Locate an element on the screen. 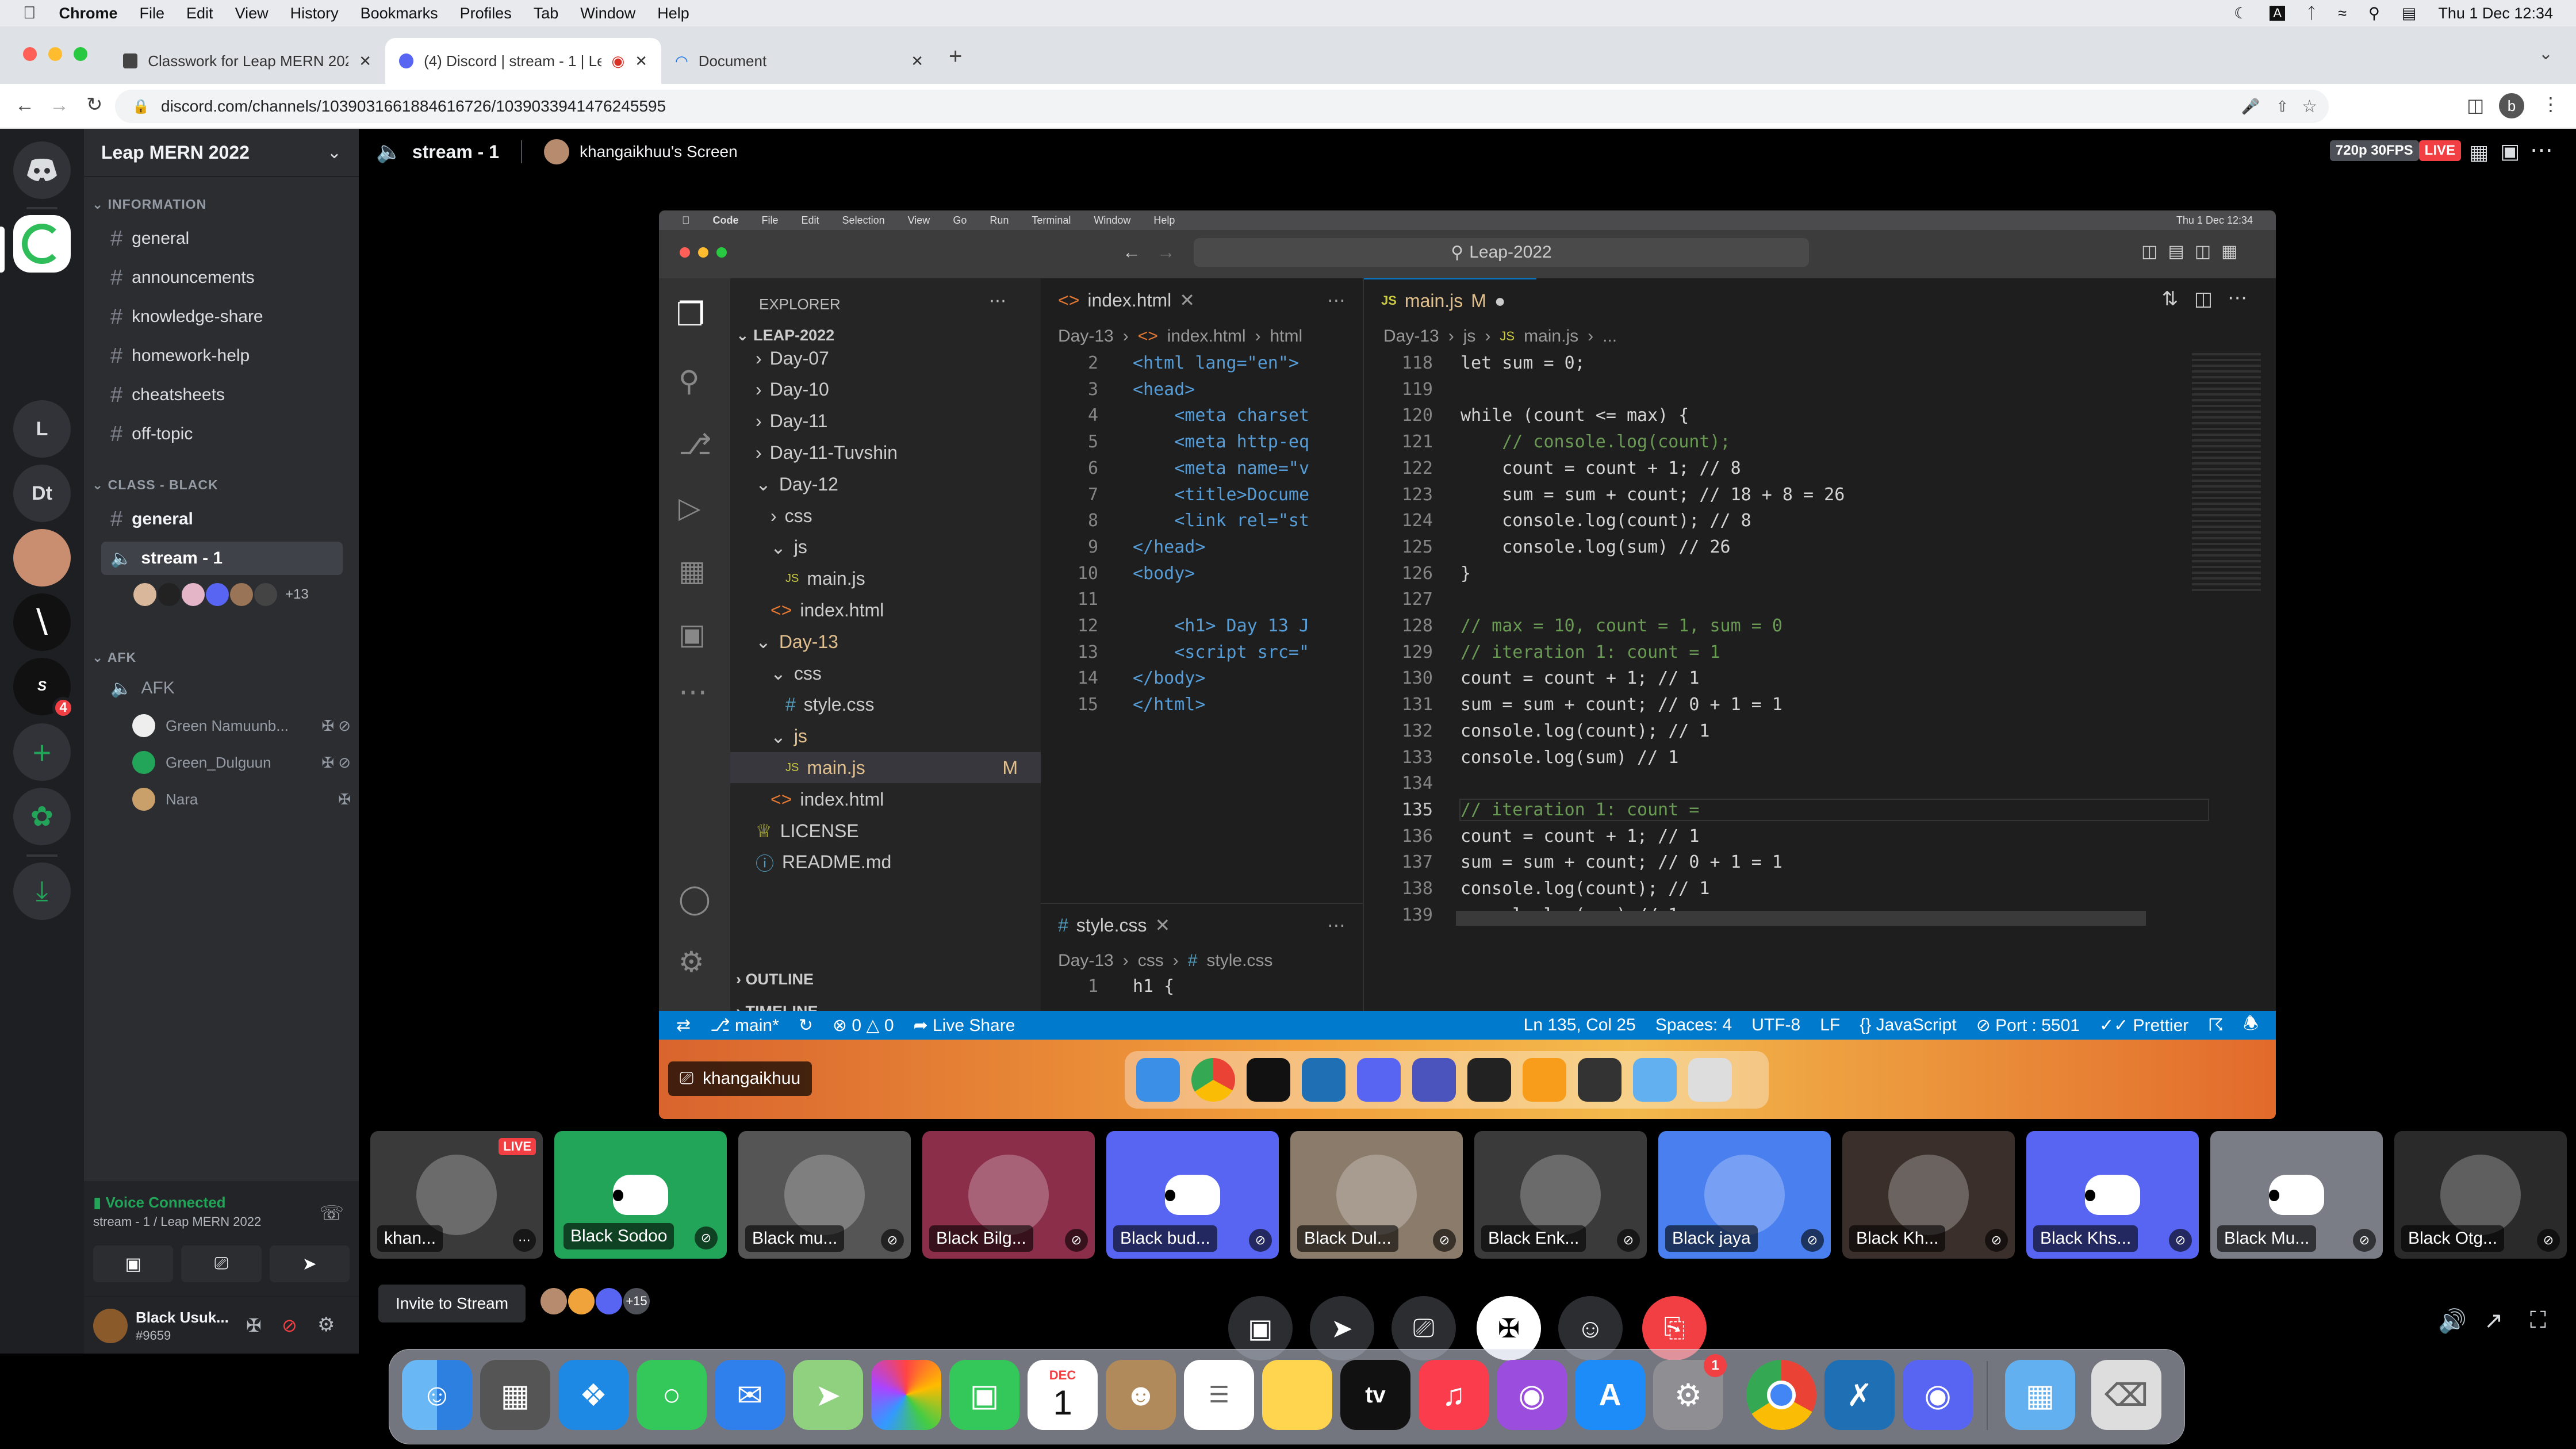 This screenshot has width=2576, height=1449. bookmark-star-icon: ☆ is located at coordinates (2309, 107).